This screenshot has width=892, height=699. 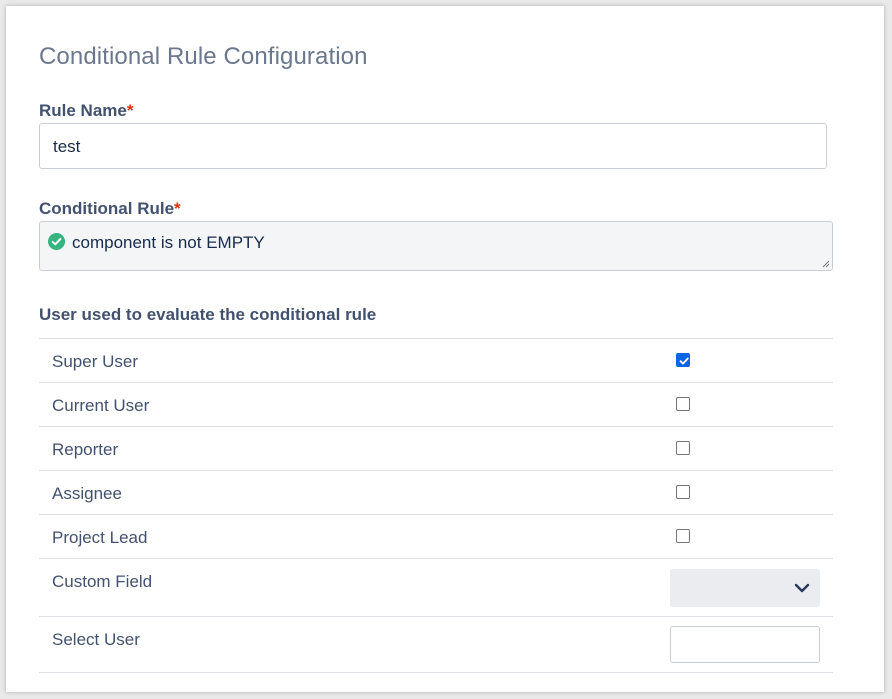 I want to click on conditional-rule-label: Conditional Rule*, so click(x=110, y=208).